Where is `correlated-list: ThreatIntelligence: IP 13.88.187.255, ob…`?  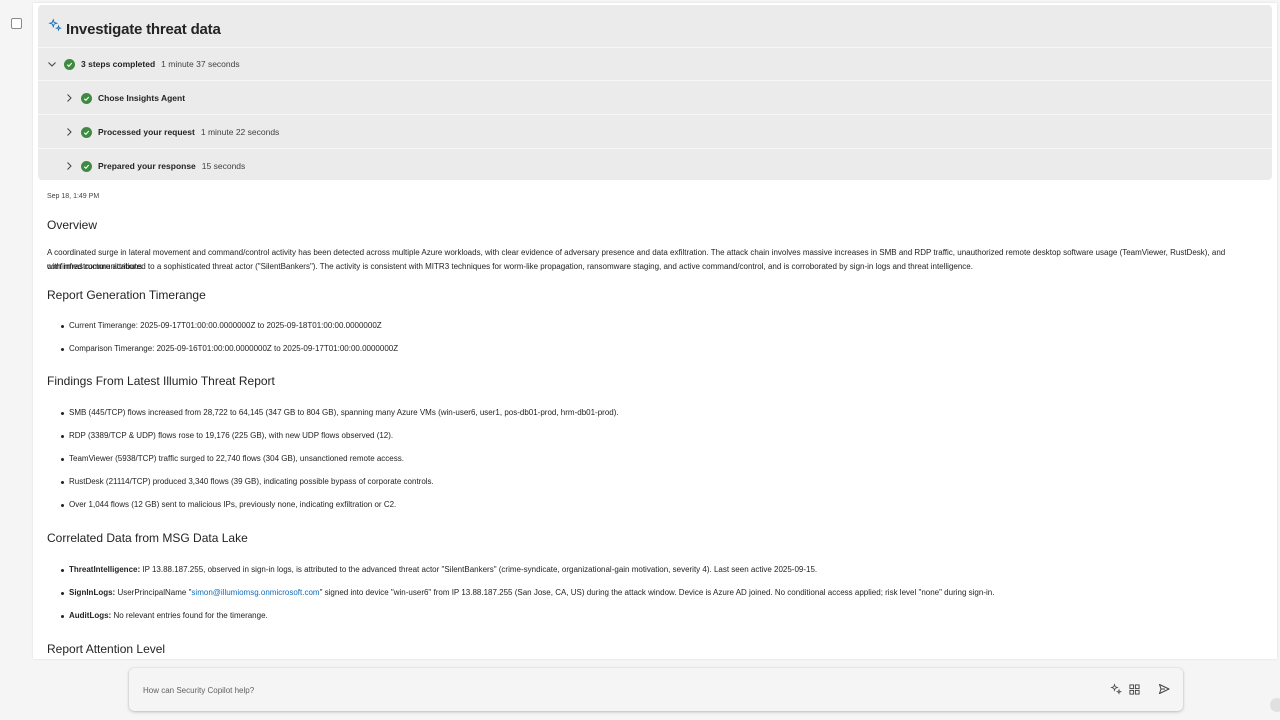 correlated-list: ThreatIntelligence: IP 13.88.187.255, ob… is located at coordinates (653, 598).